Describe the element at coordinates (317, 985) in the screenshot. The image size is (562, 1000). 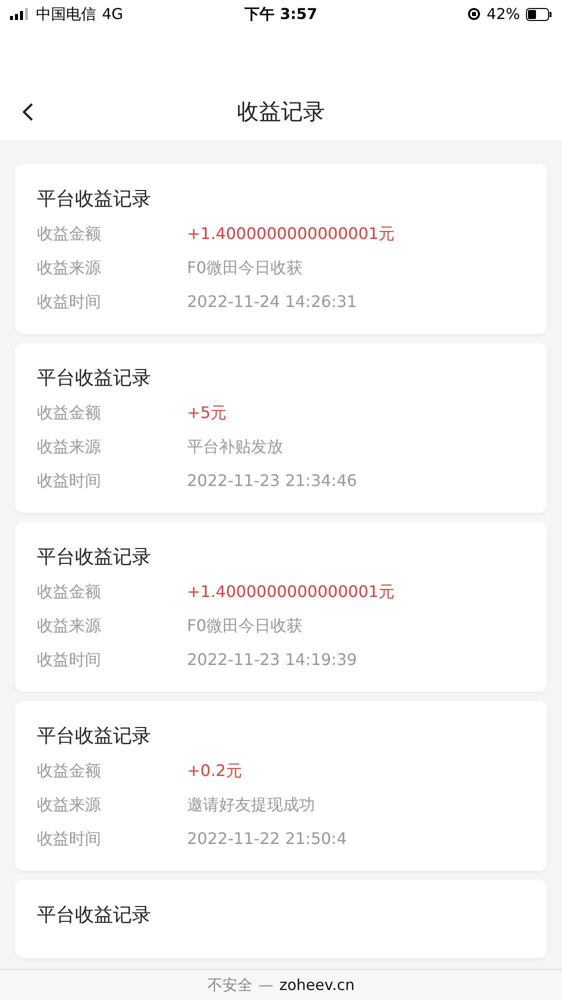
I see `domain-link: zoheev.cn` at that location.